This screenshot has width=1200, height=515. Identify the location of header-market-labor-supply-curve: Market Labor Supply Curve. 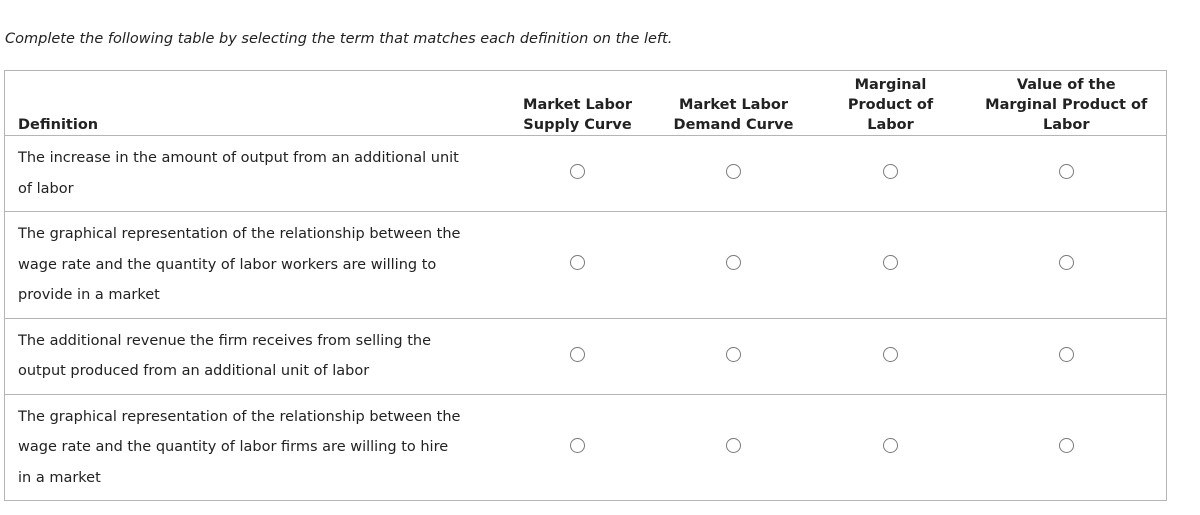
(577, 103).